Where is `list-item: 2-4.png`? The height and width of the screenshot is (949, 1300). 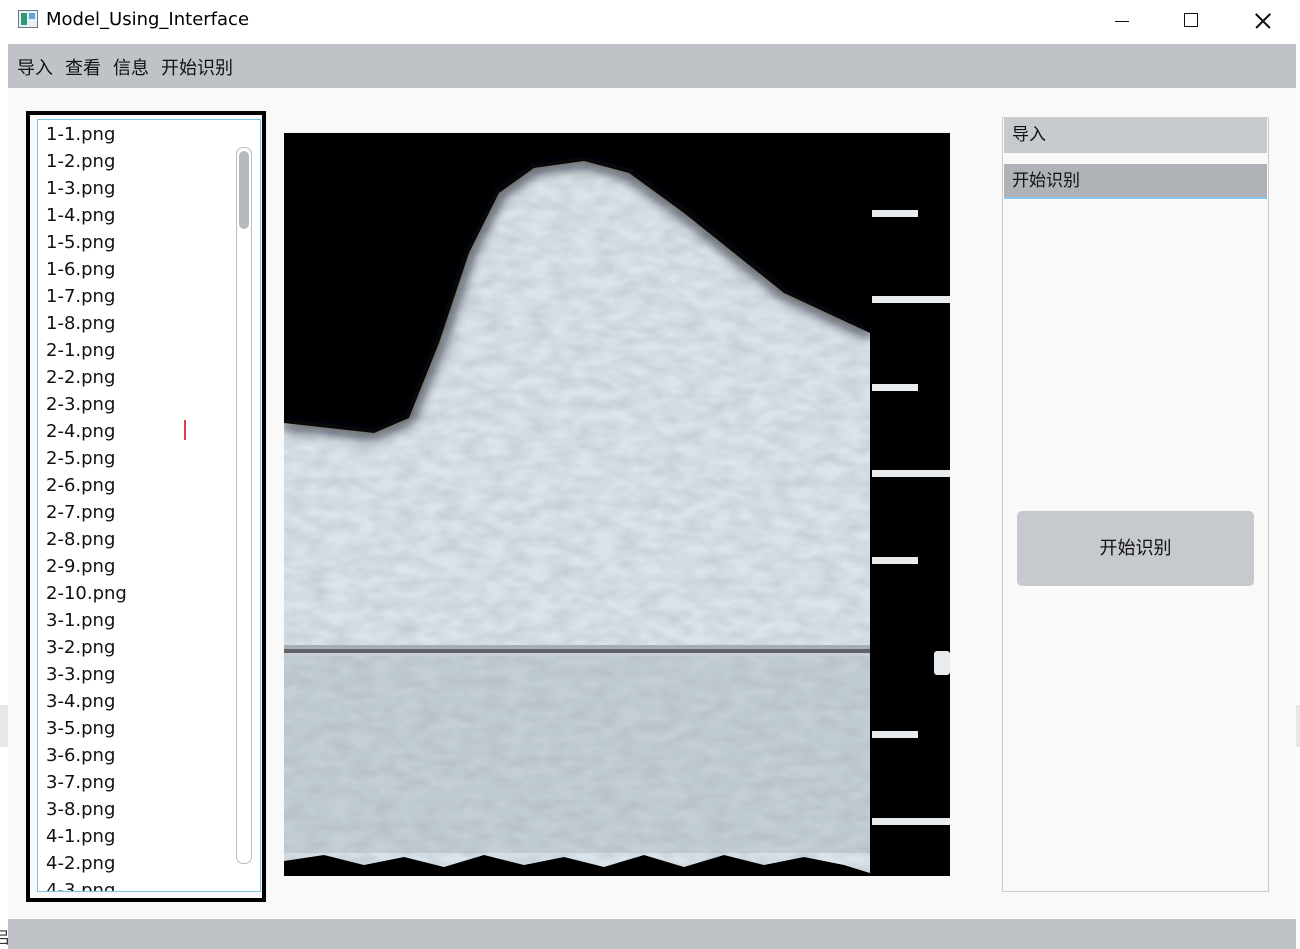
list-item: 2-4.png is located at coordinates (80, 431).